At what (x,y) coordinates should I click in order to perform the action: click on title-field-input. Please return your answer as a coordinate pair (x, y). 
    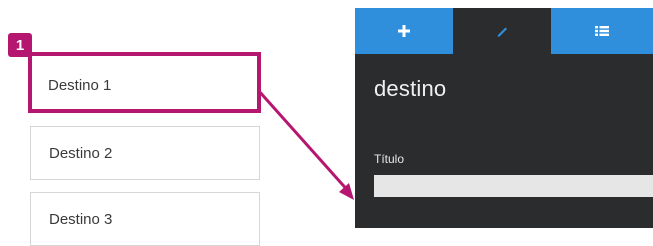
    Looking at the image, I should click on (513, 186).